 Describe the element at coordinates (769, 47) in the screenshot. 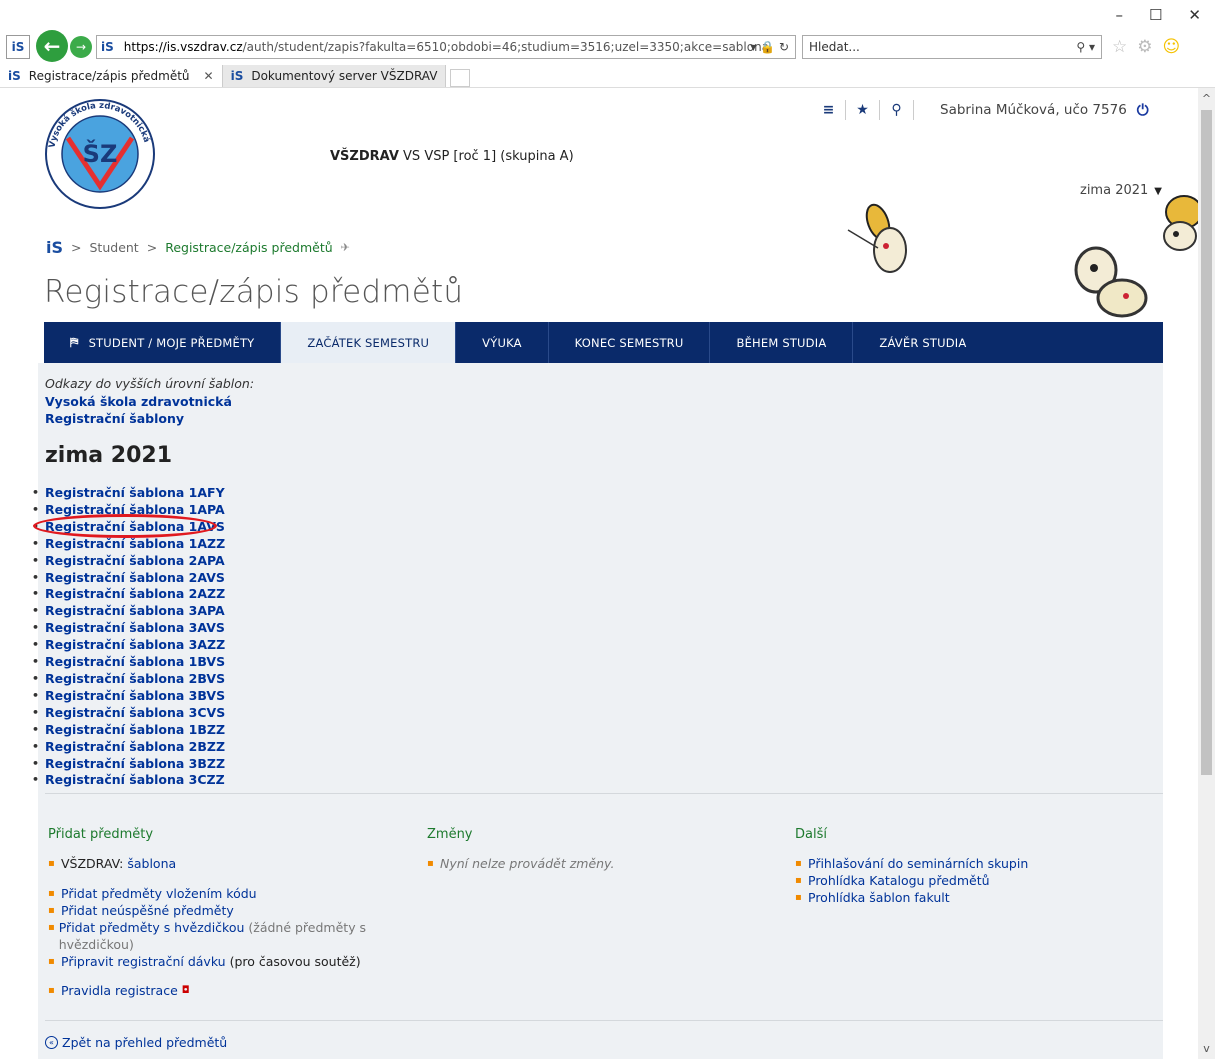

I see `url-actions: ▾ 🔒 ↻` at that location.